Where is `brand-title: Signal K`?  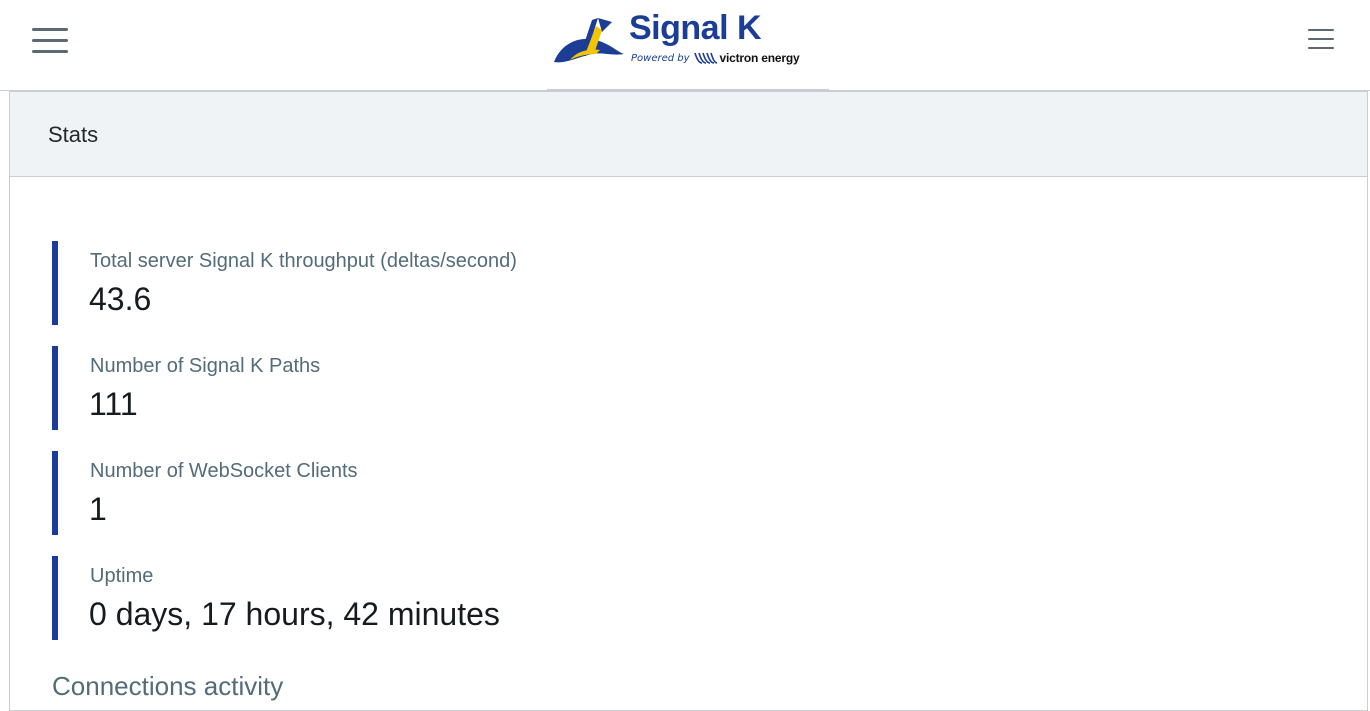
brand-title: Signal K is located at coordinates (695, 28).